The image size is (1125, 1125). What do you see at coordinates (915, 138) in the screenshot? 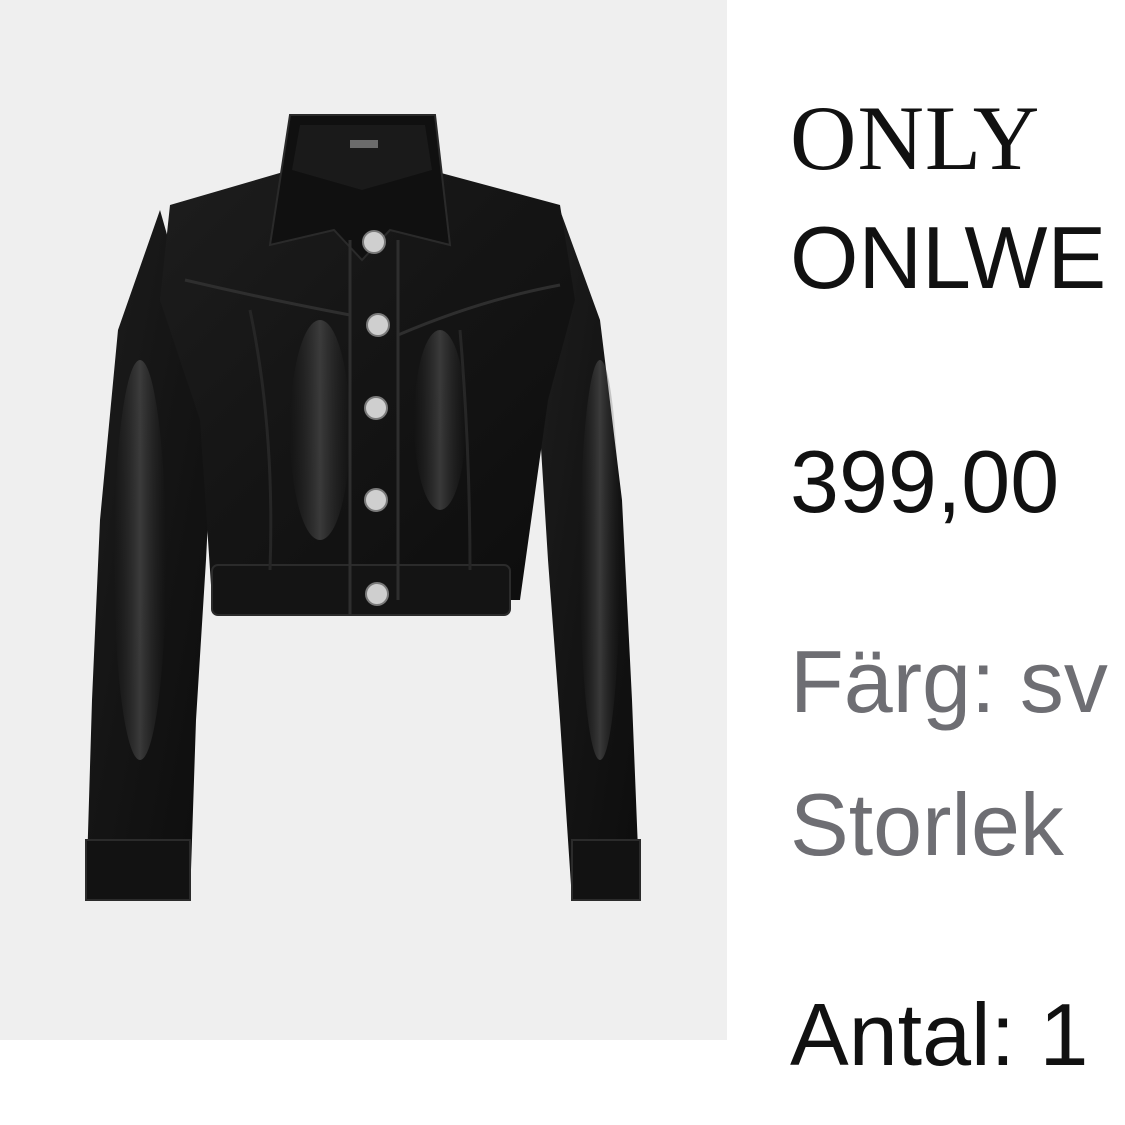
I see `brand-name: ONLY` at bounding box center [915, 138].